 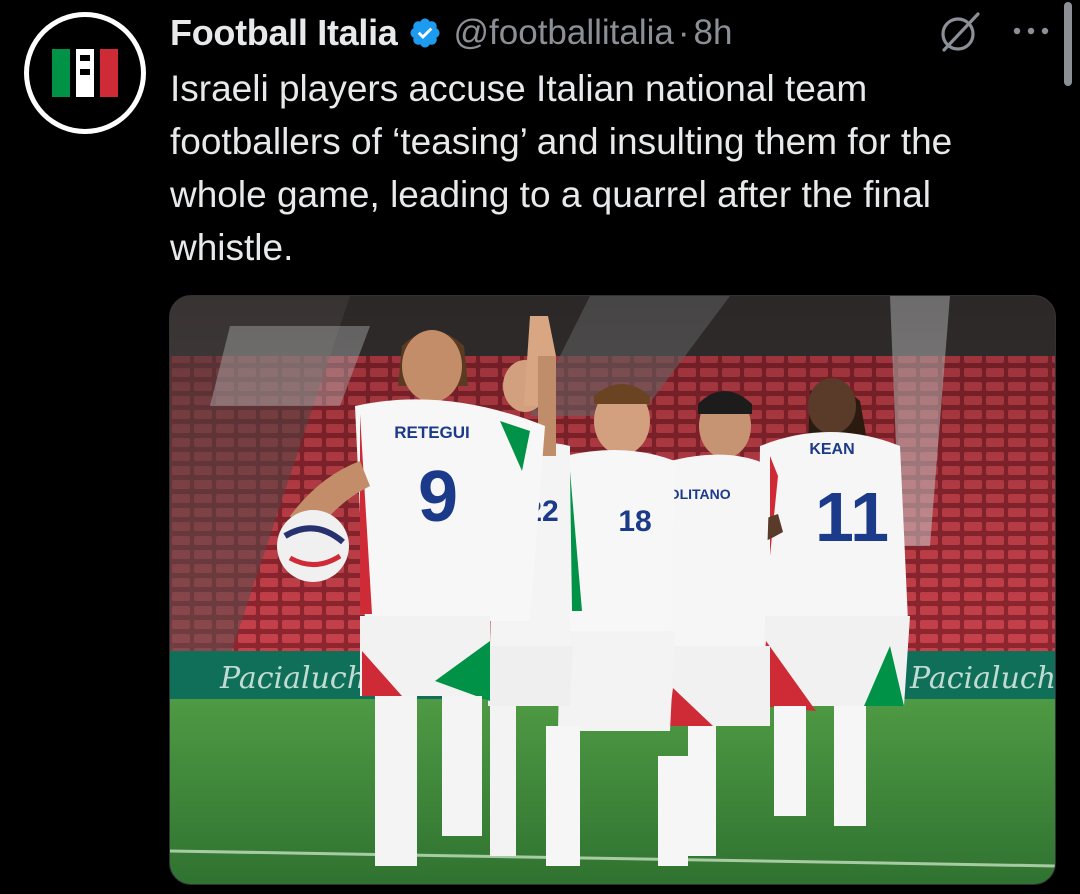 I want to click on jersey-number-kean: 11, so click(x=852, y=517).